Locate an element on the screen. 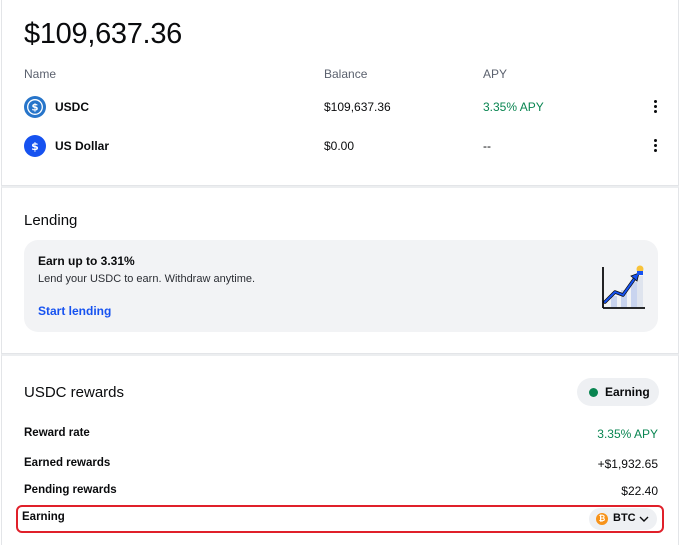 This screenshot has width=680, height=545. earned-rewards-label: Earned rewards is located at coordinates (67, 463).